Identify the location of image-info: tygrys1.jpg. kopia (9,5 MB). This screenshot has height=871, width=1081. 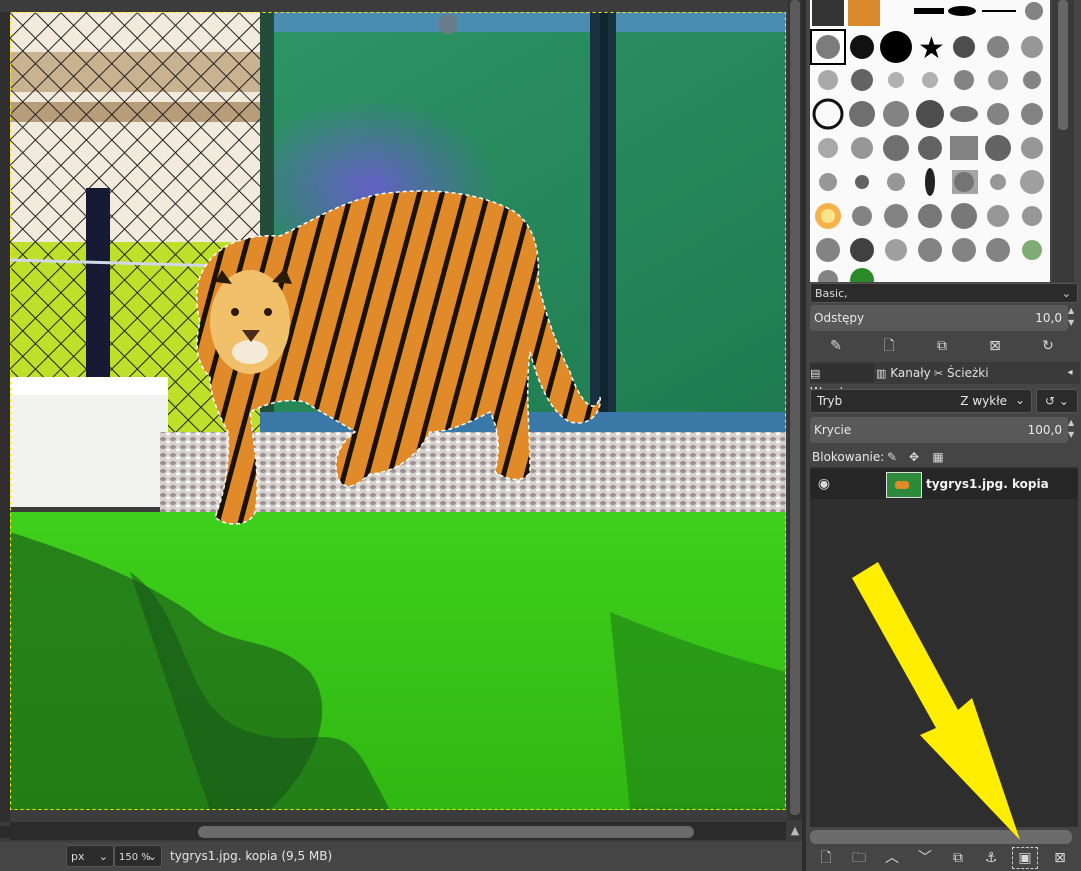
(251, 856).